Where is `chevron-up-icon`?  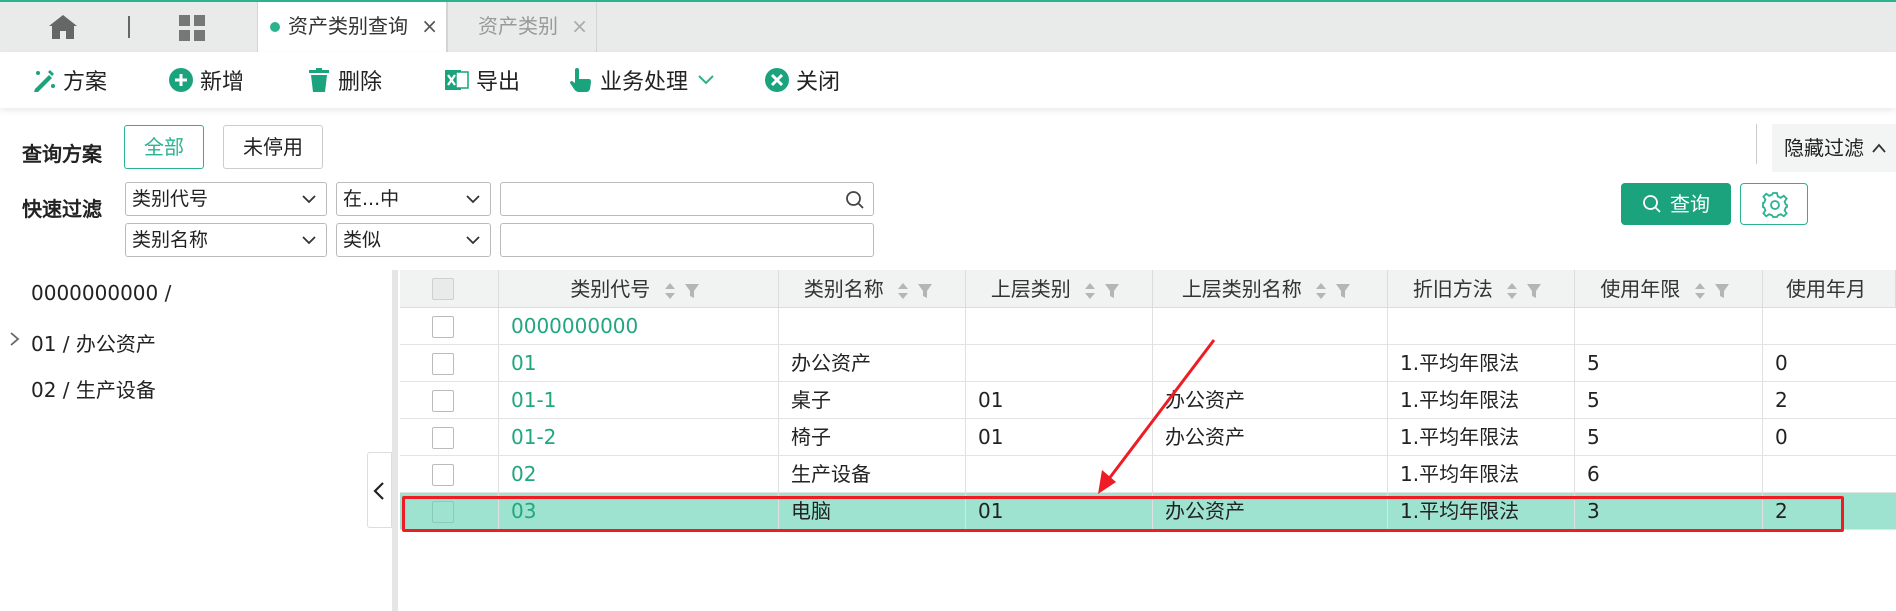 chevron-up-icon is located at coordinates (1879, 148).